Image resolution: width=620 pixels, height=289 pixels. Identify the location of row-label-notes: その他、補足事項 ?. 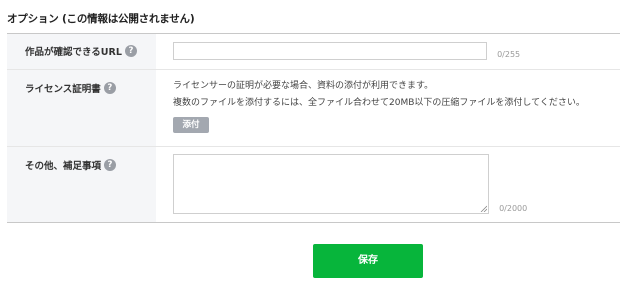
(81, 184).